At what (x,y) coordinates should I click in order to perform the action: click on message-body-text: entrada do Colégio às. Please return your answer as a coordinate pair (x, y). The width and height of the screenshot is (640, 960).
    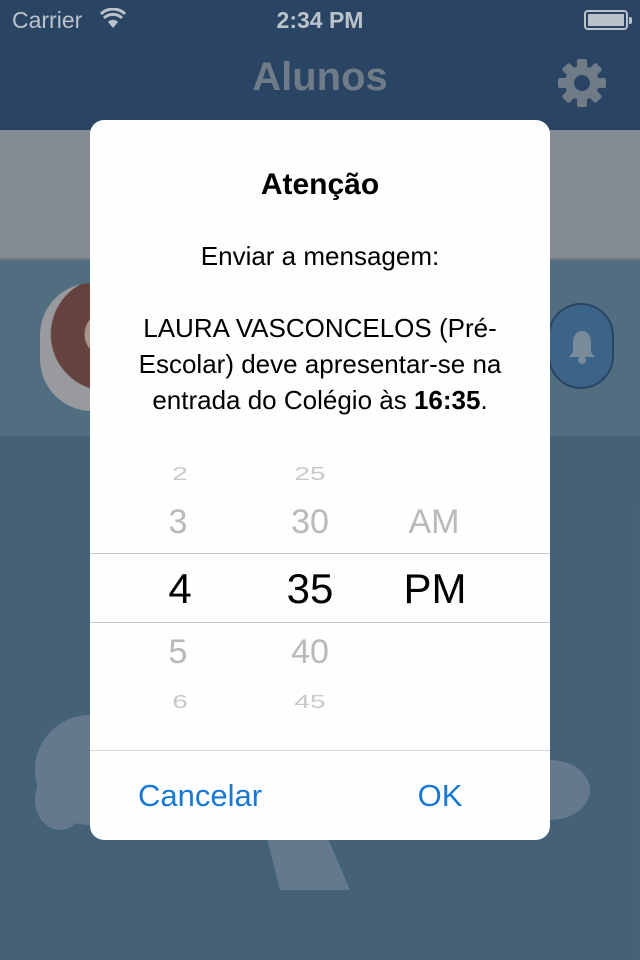
    Looking at the image, I should click on (283, 400).